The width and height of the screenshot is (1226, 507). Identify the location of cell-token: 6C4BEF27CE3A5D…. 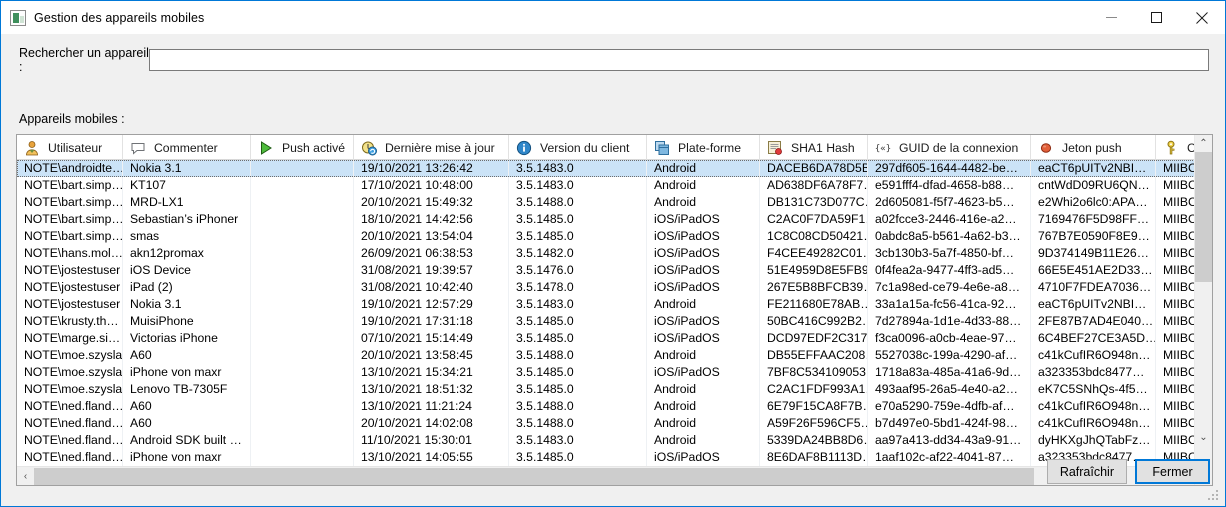
(1093, 338).